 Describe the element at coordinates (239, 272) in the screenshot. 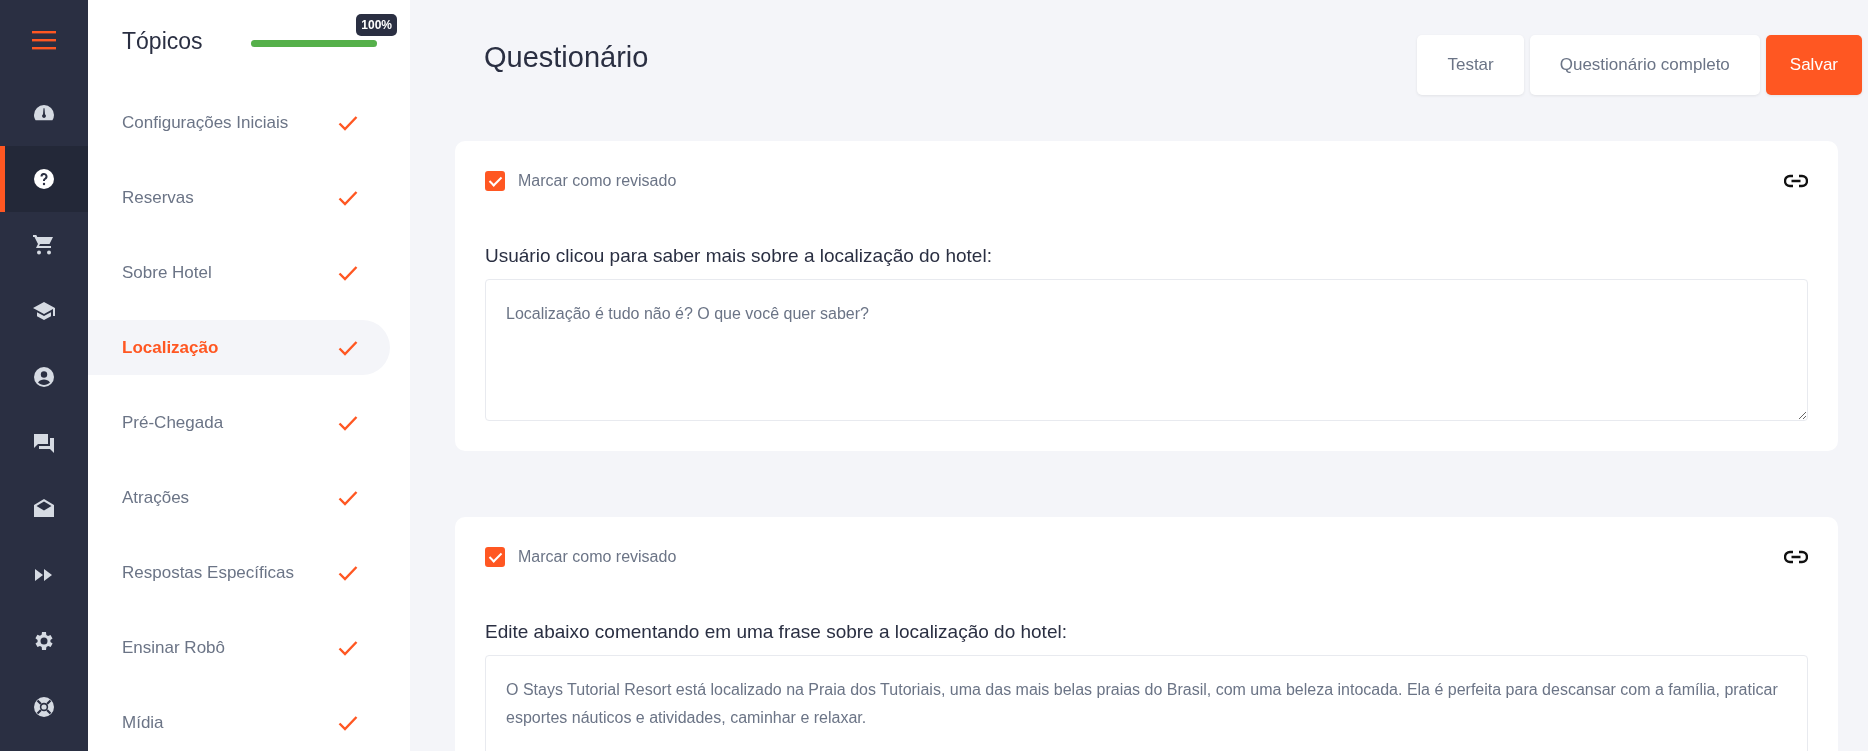

I see `topic-item: Sobre Hotel` at that location.